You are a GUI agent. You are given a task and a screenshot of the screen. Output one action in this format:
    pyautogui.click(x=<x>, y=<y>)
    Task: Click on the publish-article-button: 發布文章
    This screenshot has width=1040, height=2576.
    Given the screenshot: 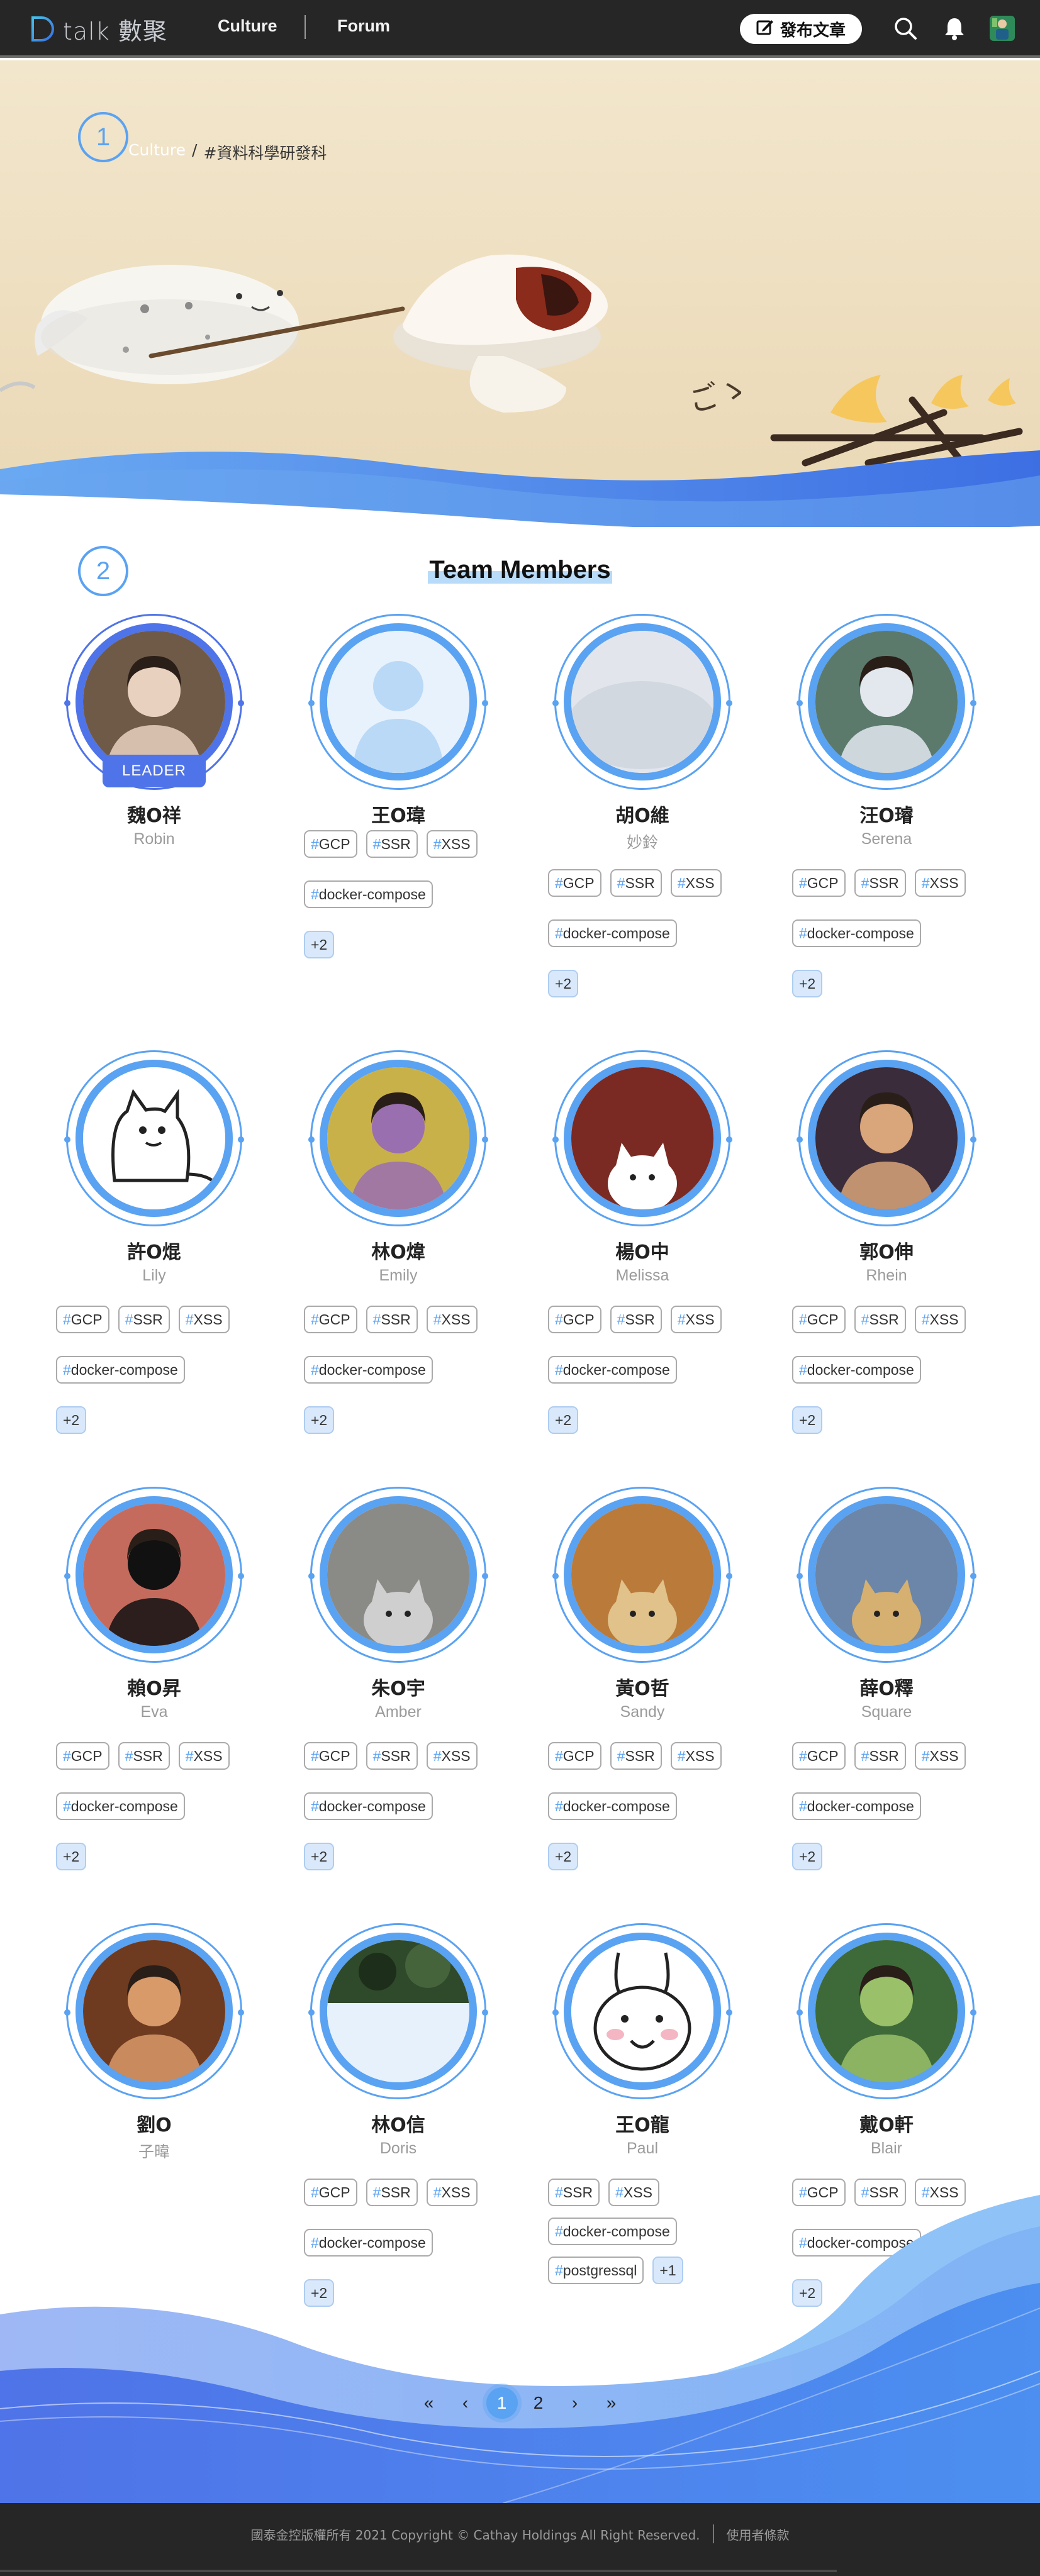 What is the action you would take?
    pyautogui.click(x=801, y=29)
    